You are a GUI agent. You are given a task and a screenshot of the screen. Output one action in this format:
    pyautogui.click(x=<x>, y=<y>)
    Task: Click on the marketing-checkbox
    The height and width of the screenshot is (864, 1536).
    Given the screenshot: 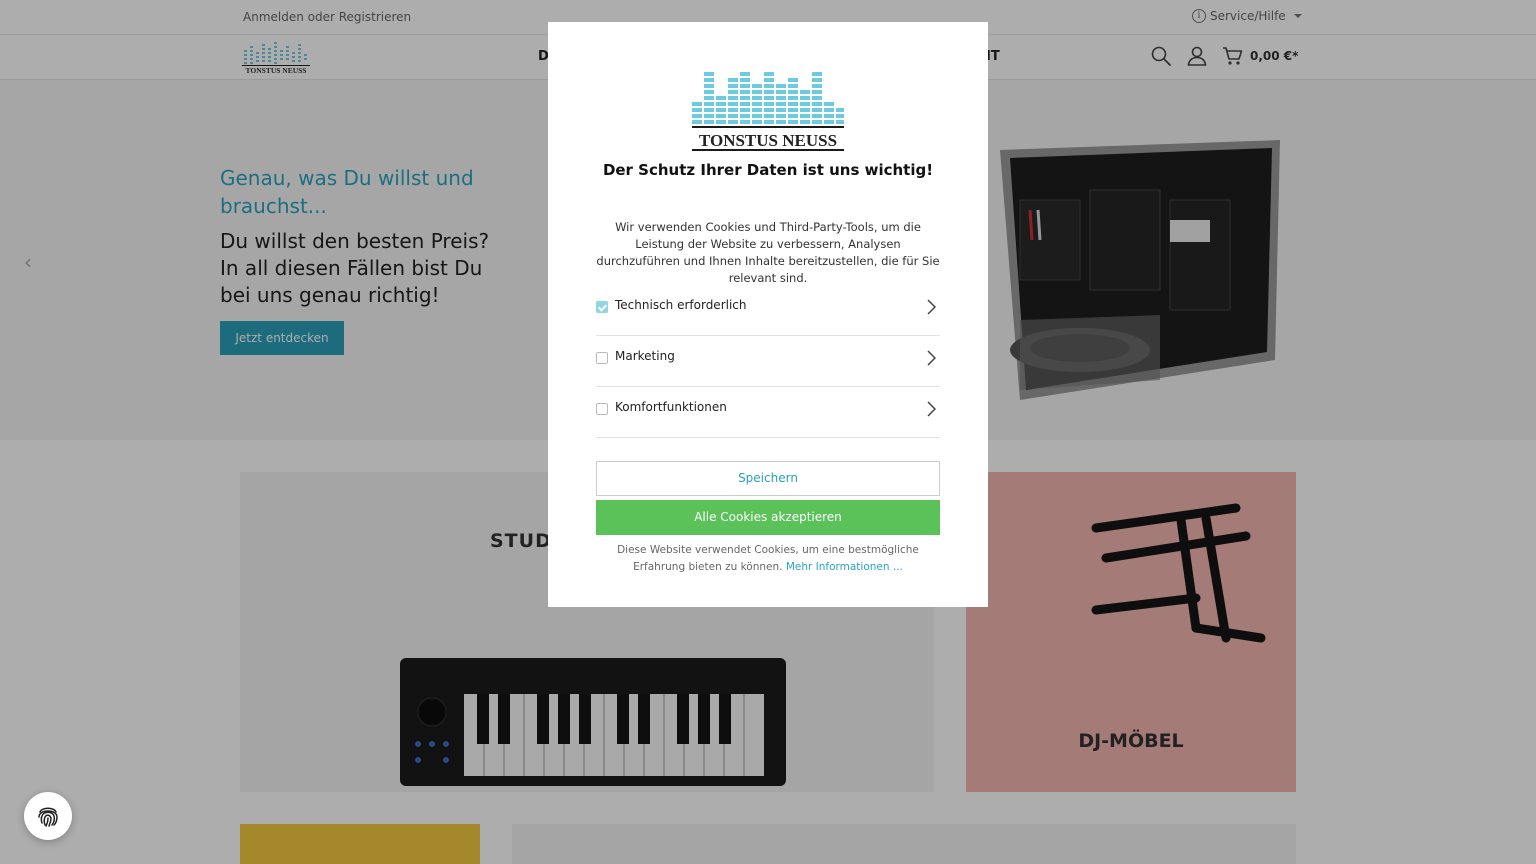 What is the action you would take?
    pyautogui.click(x=602, y=358)
    